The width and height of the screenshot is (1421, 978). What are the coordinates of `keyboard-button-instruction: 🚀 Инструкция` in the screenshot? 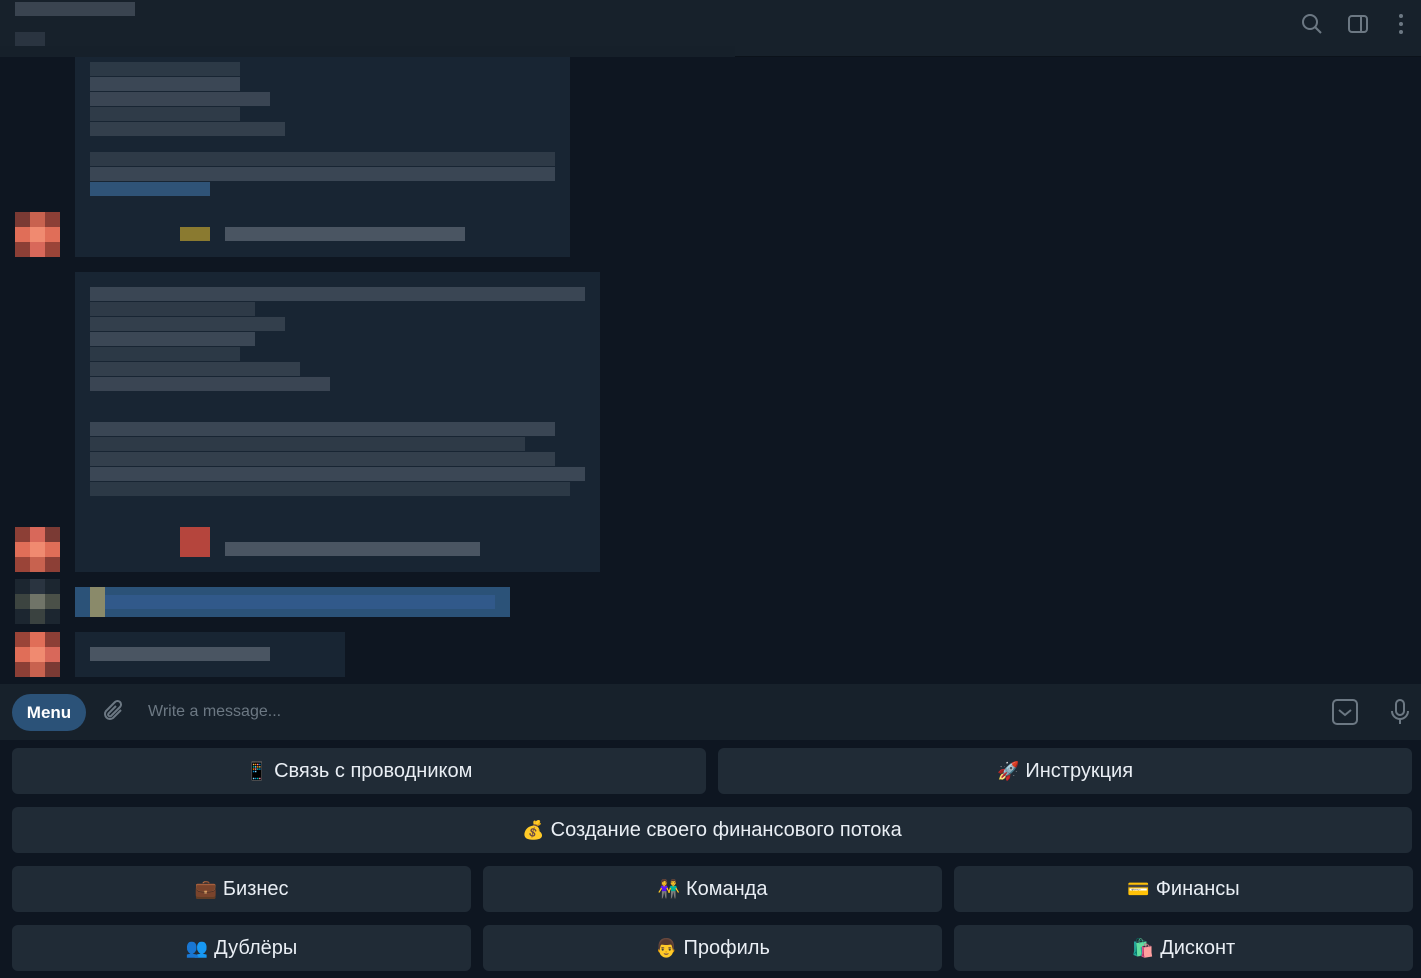 It's located at (1065, 771).